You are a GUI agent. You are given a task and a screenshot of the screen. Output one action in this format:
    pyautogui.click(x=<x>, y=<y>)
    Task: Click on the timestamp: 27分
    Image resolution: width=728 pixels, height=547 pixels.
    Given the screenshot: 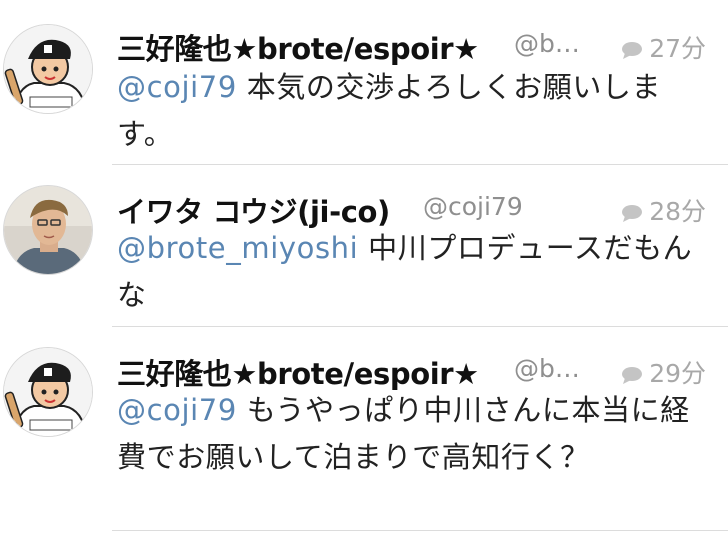 What is the action you would take?
    pyautogui.click(x=663, y=47)
    